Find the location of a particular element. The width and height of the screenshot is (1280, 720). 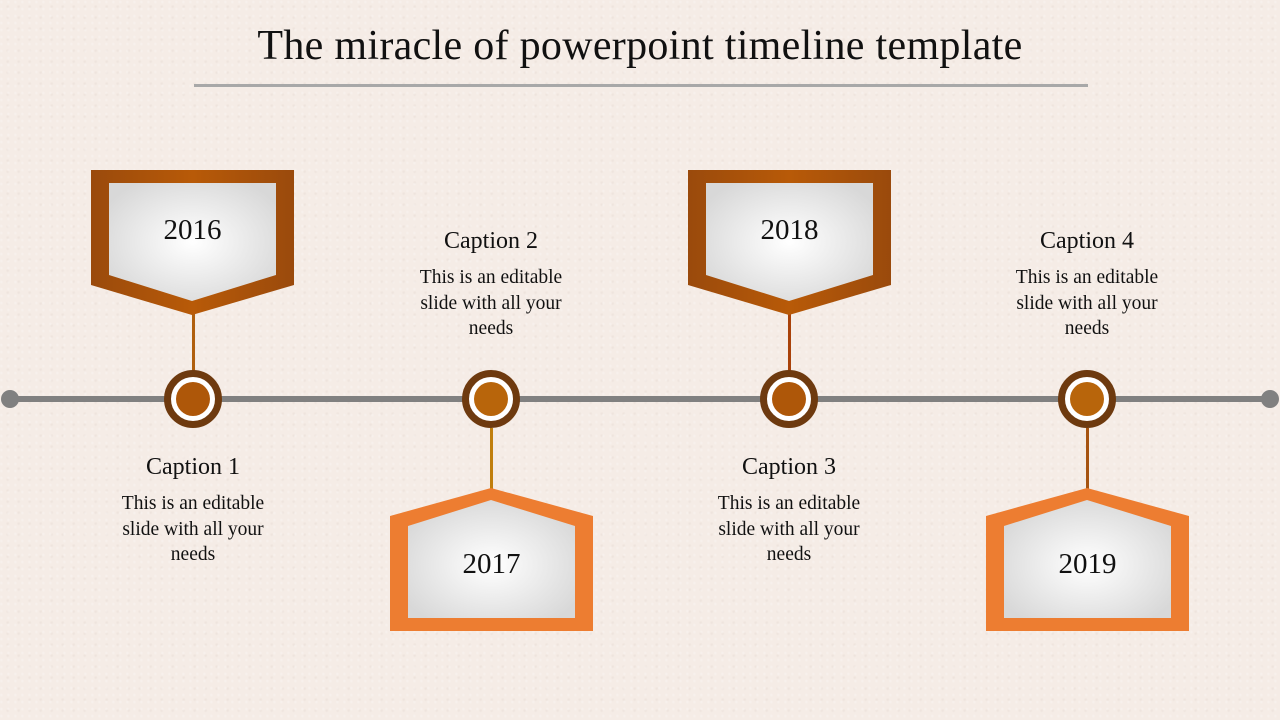

milestone-3-node is located at coordinates (789, 399).